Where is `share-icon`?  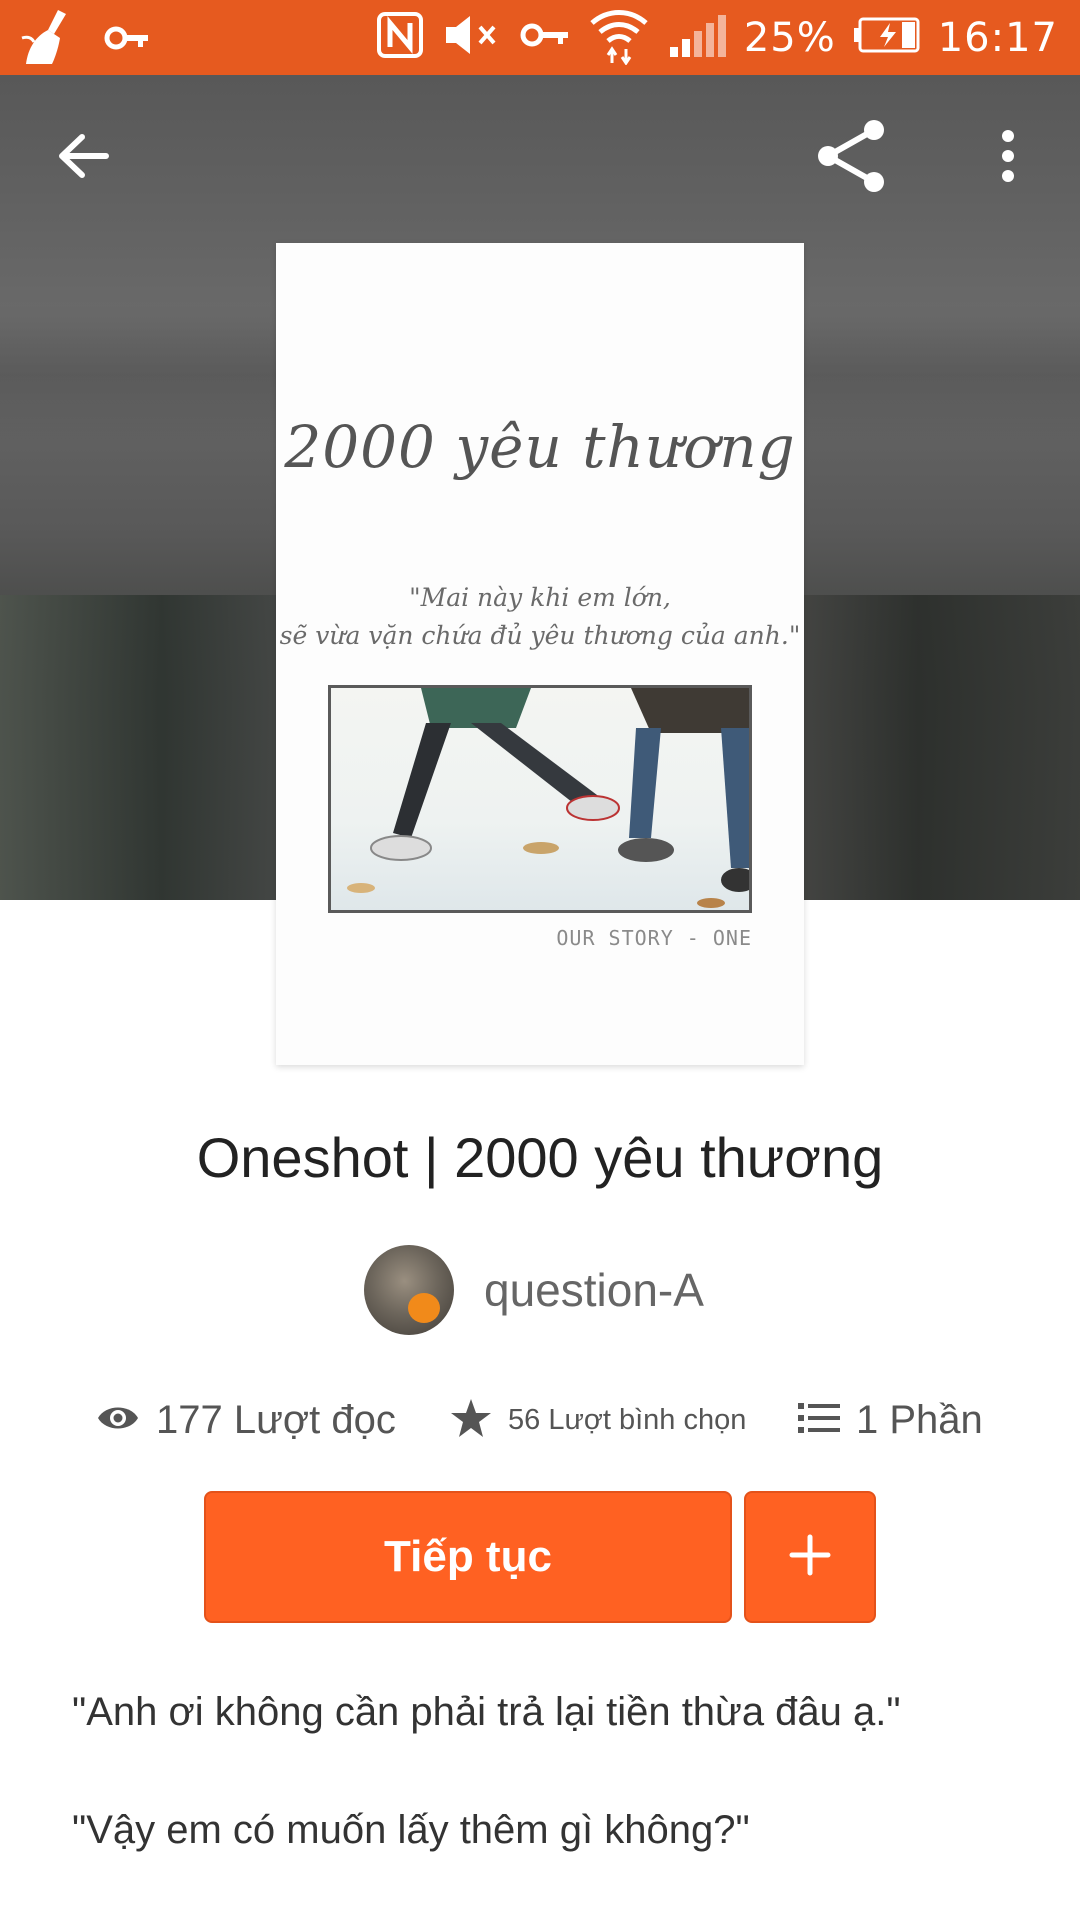
share-icon is located at coordinates (852, 158).